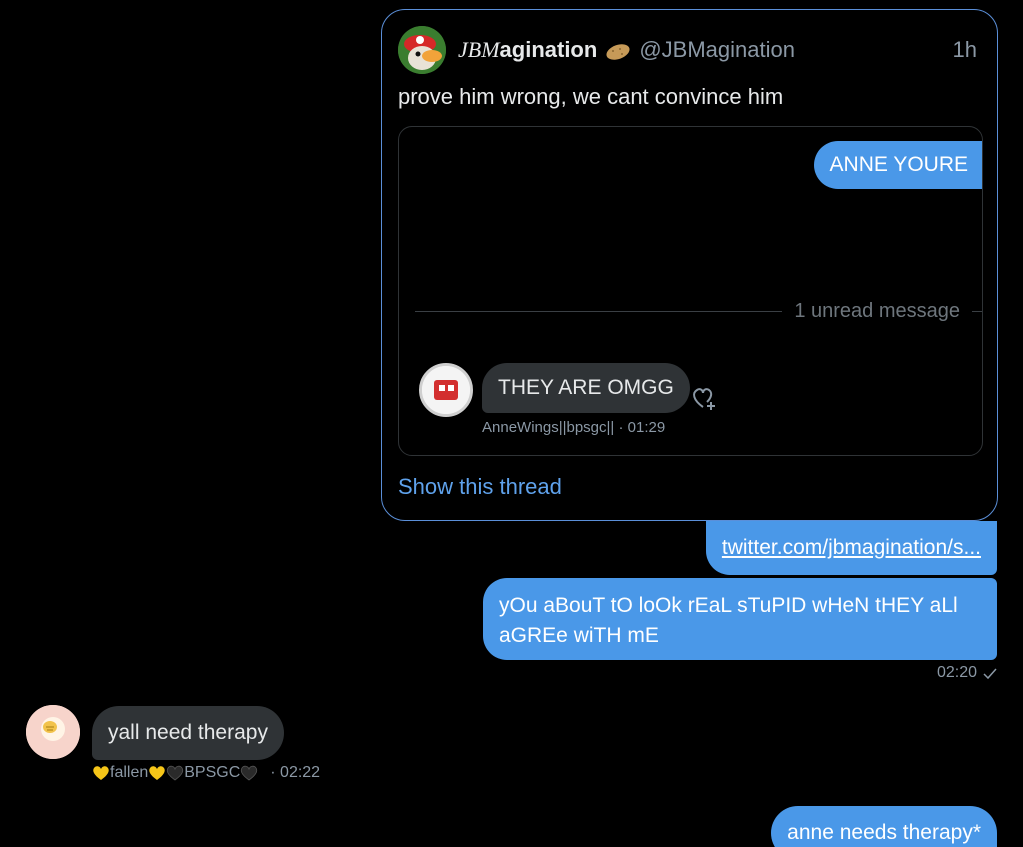 This screenshot has width=1023, height=847. What do you see at coordinates (212, 772) in the screenshot?
I see `sender-name-part: BPSGC` at bounding box center [212, 772].